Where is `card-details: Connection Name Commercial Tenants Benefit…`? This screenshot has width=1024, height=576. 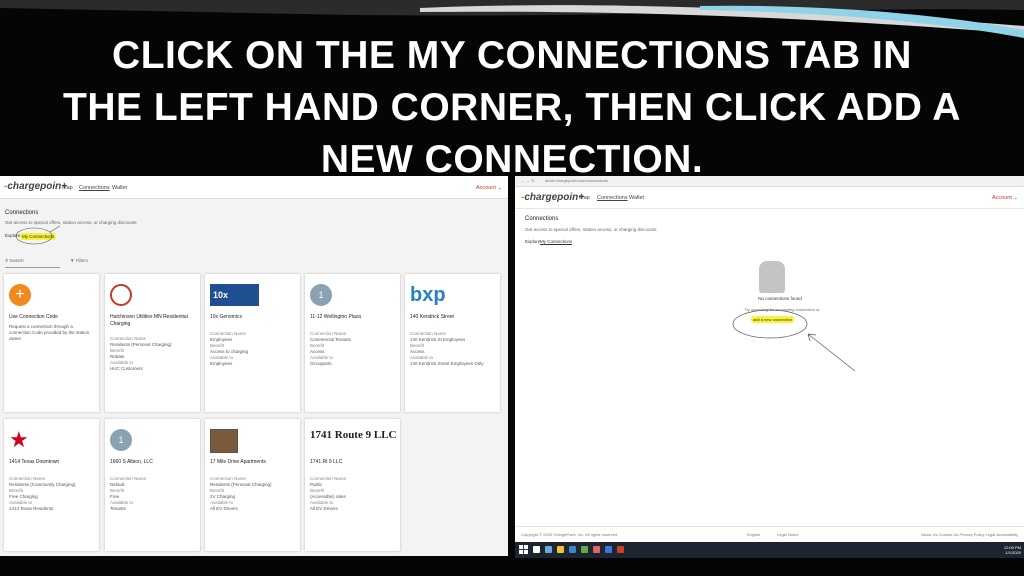 card-details: Connection Name Commercial Tenants Benefit… is located at coordinates (330, 348).